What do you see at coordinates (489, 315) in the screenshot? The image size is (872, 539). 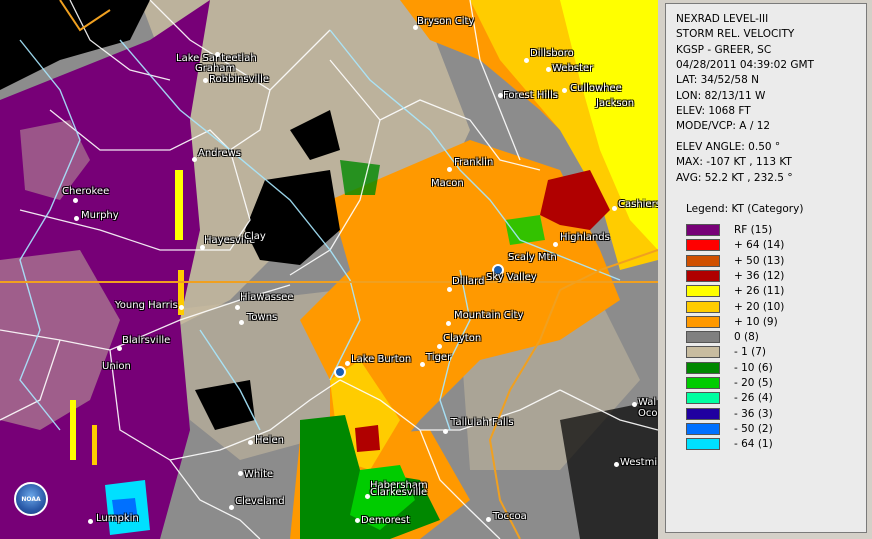 I see `city-label: Mountain City` at bounding box center [489, 315].